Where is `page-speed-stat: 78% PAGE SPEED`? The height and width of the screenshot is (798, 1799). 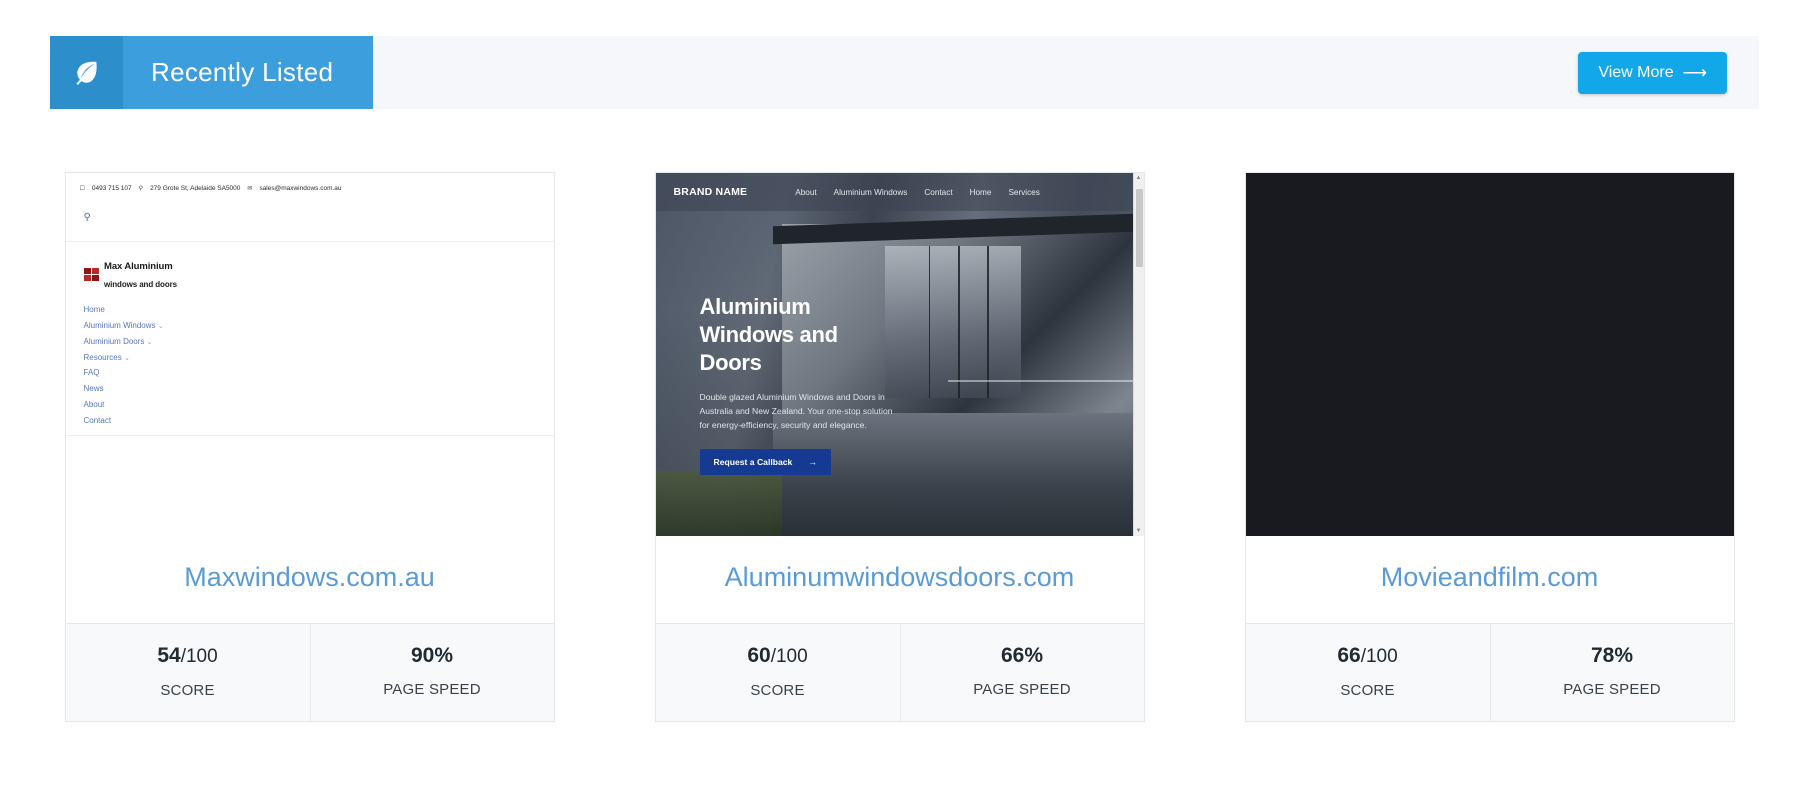 page-speed-stat: 78% PAGE SPEED is located at coordinates (1611, 672).